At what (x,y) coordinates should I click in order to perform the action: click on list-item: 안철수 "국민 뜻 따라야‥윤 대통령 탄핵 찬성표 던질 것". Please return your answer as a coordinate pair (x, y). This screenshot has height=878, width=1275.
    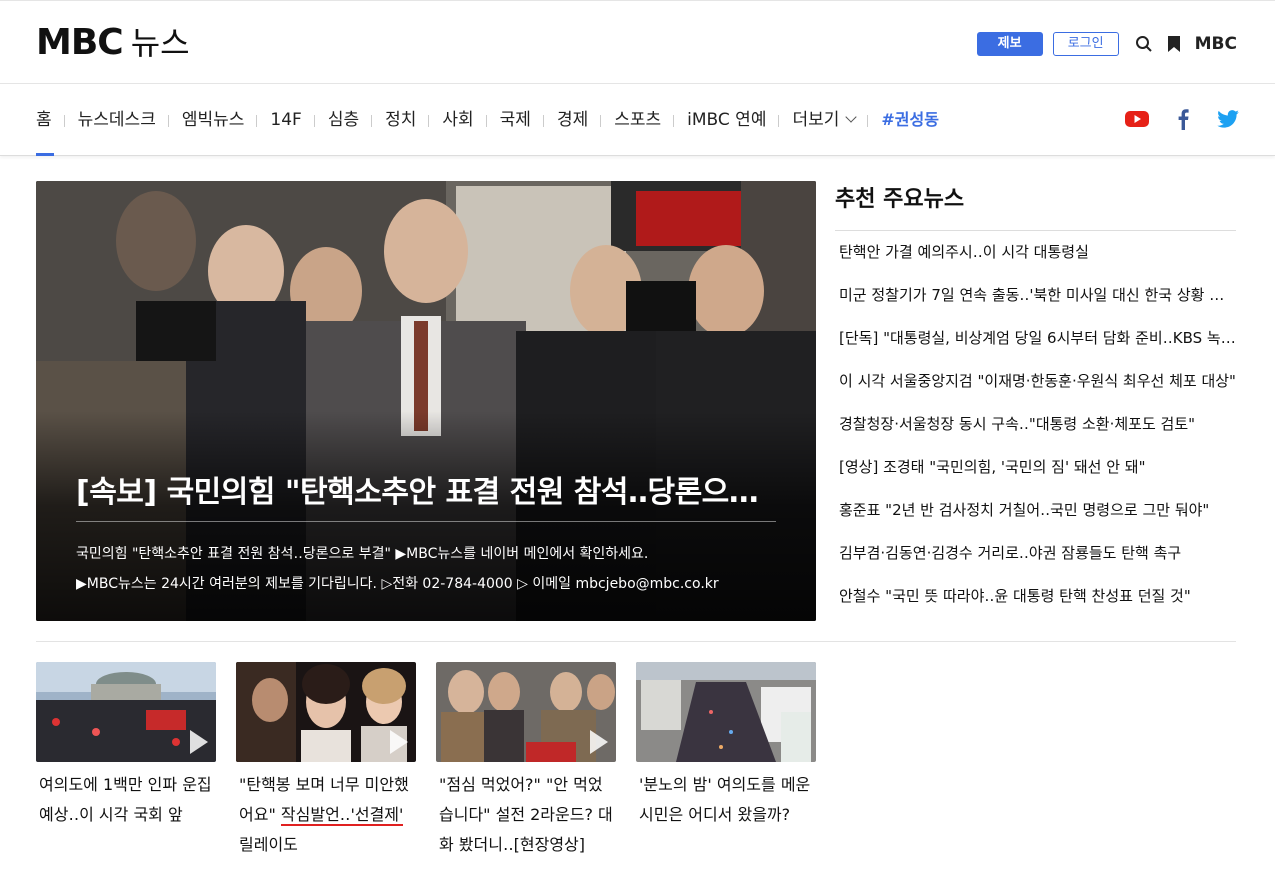
    Looking at the image, I should click on (1035, 596).